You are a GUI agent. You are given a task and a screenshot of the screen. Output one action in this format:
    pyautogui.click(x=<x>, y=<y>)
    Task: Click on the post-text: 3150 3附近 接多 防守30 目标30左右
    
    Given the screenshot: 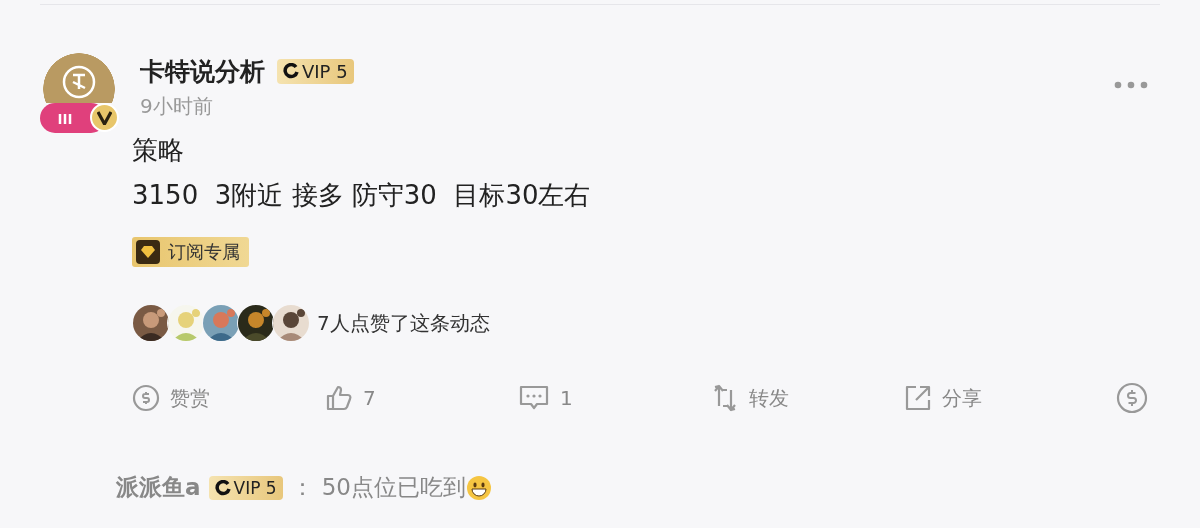 What is the action you would take?
    pyautogui.click(x=362, y=195)
    